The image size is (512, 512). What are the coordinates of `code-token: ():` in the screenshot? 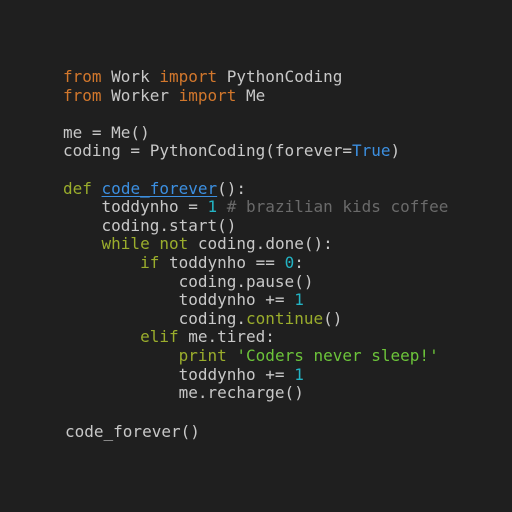 It's located at (232, 188).